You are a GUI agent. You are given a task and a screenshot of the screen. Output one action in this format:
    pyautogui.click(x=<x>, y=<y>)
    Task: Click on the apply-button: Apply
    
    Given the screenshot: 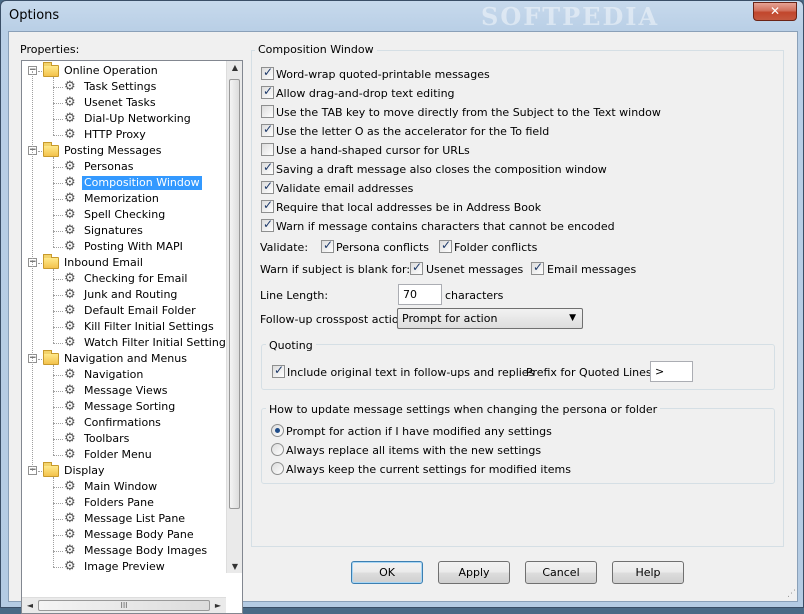 What is the action you would take?
    pyautogui.click(x=474, y=572)
    